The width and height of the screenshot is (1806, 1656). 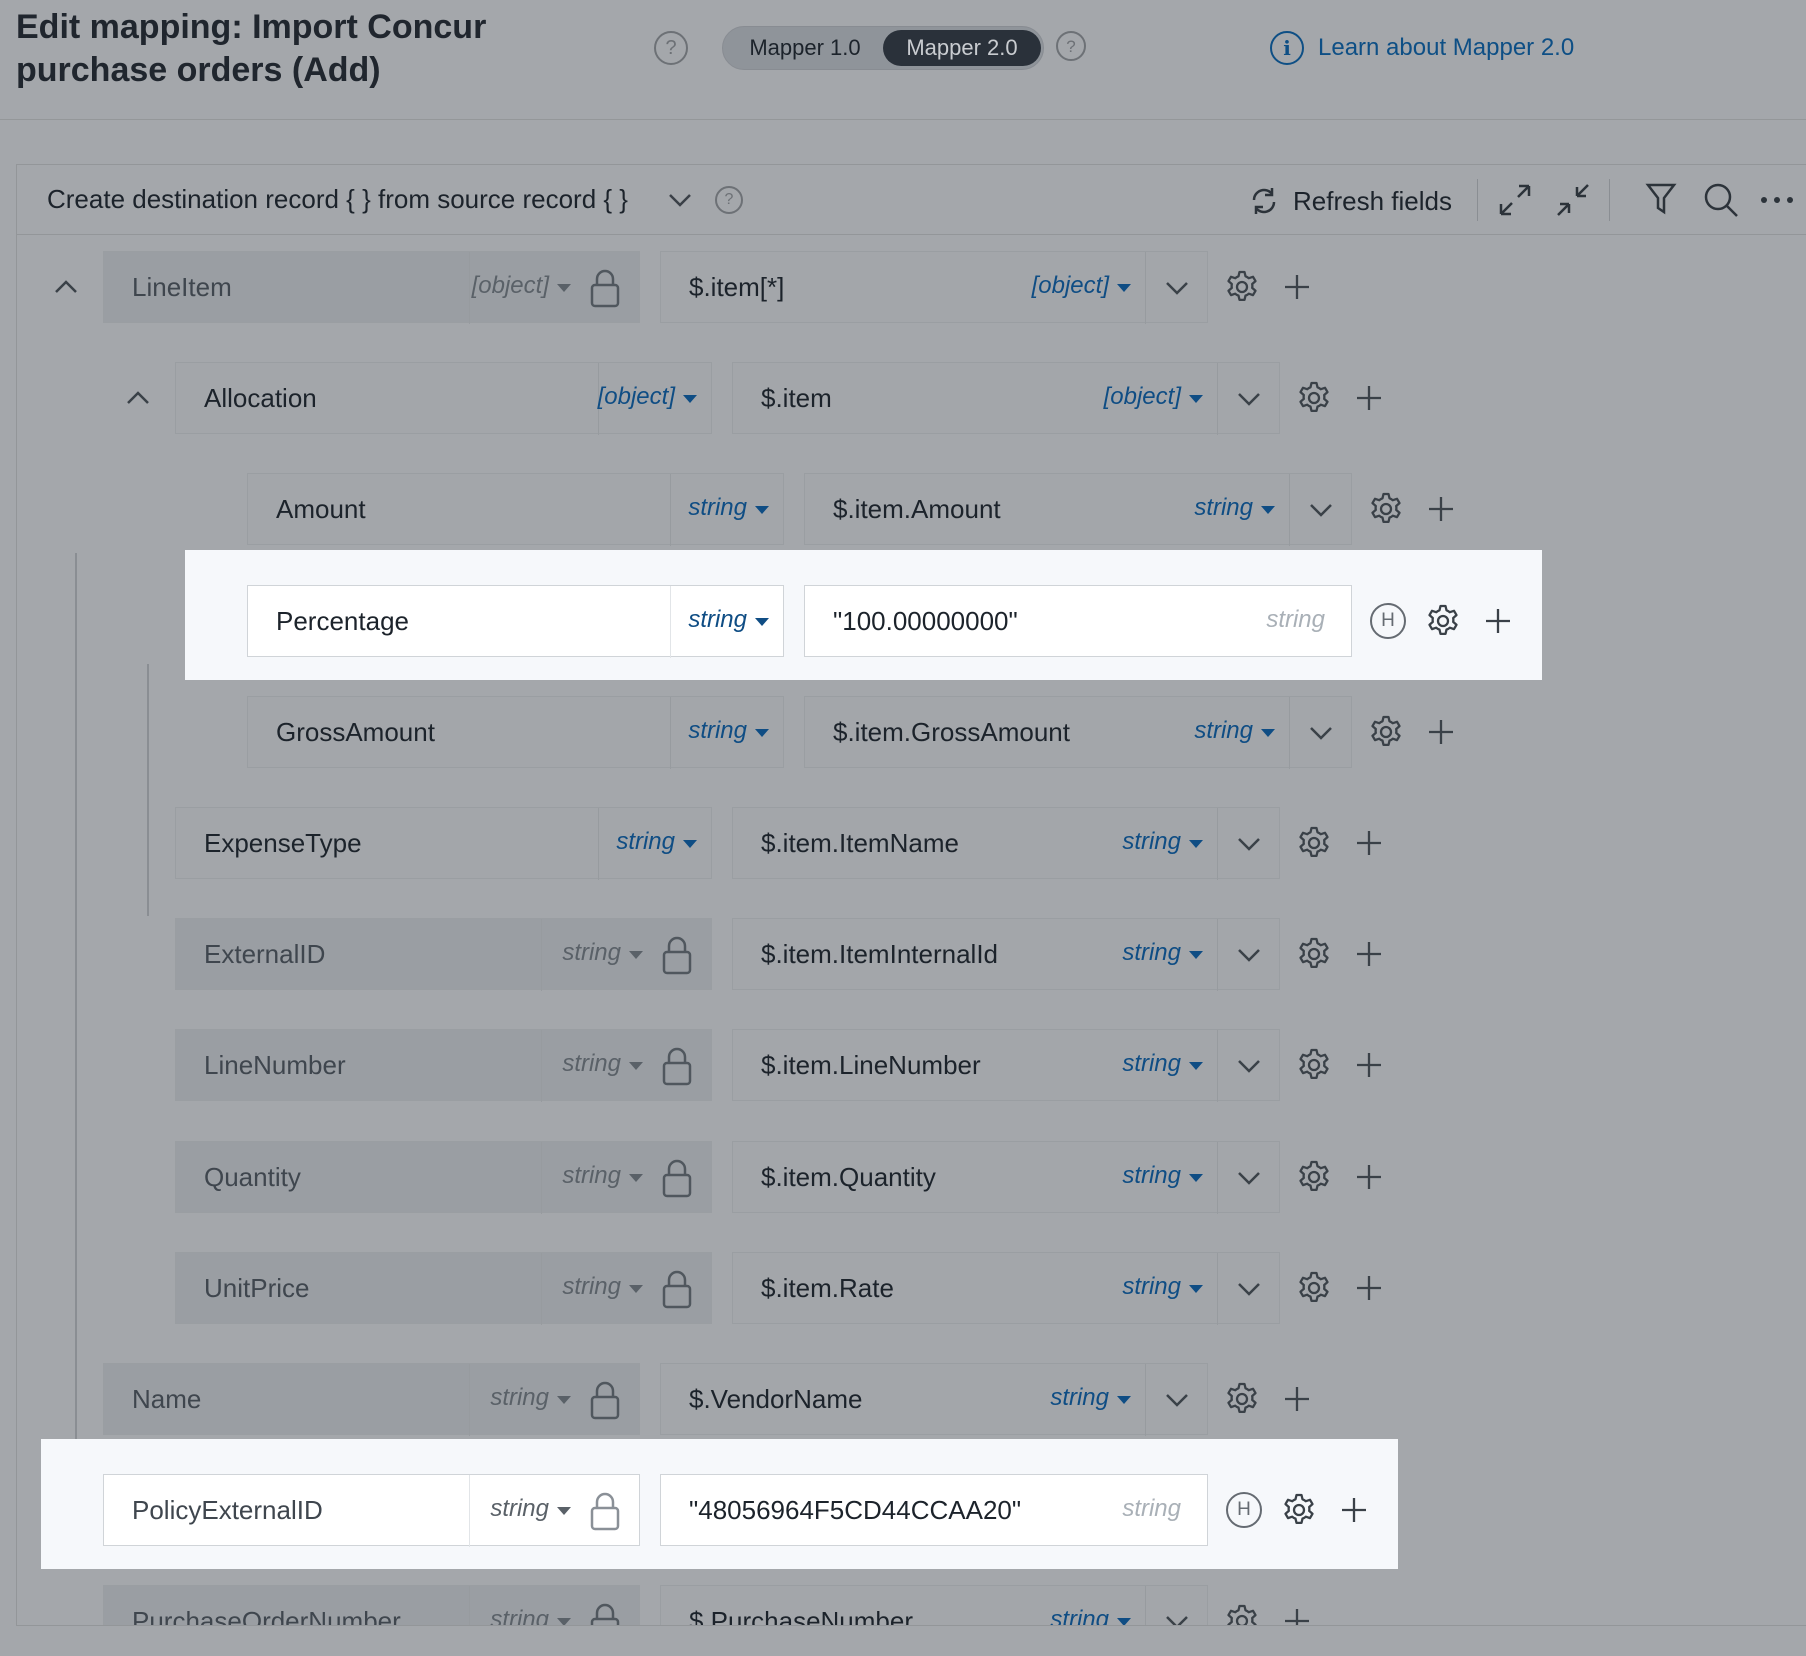 I want to click on source-field: "48056964F5CD44CCAA20" string, so click(x=934, y=1510).